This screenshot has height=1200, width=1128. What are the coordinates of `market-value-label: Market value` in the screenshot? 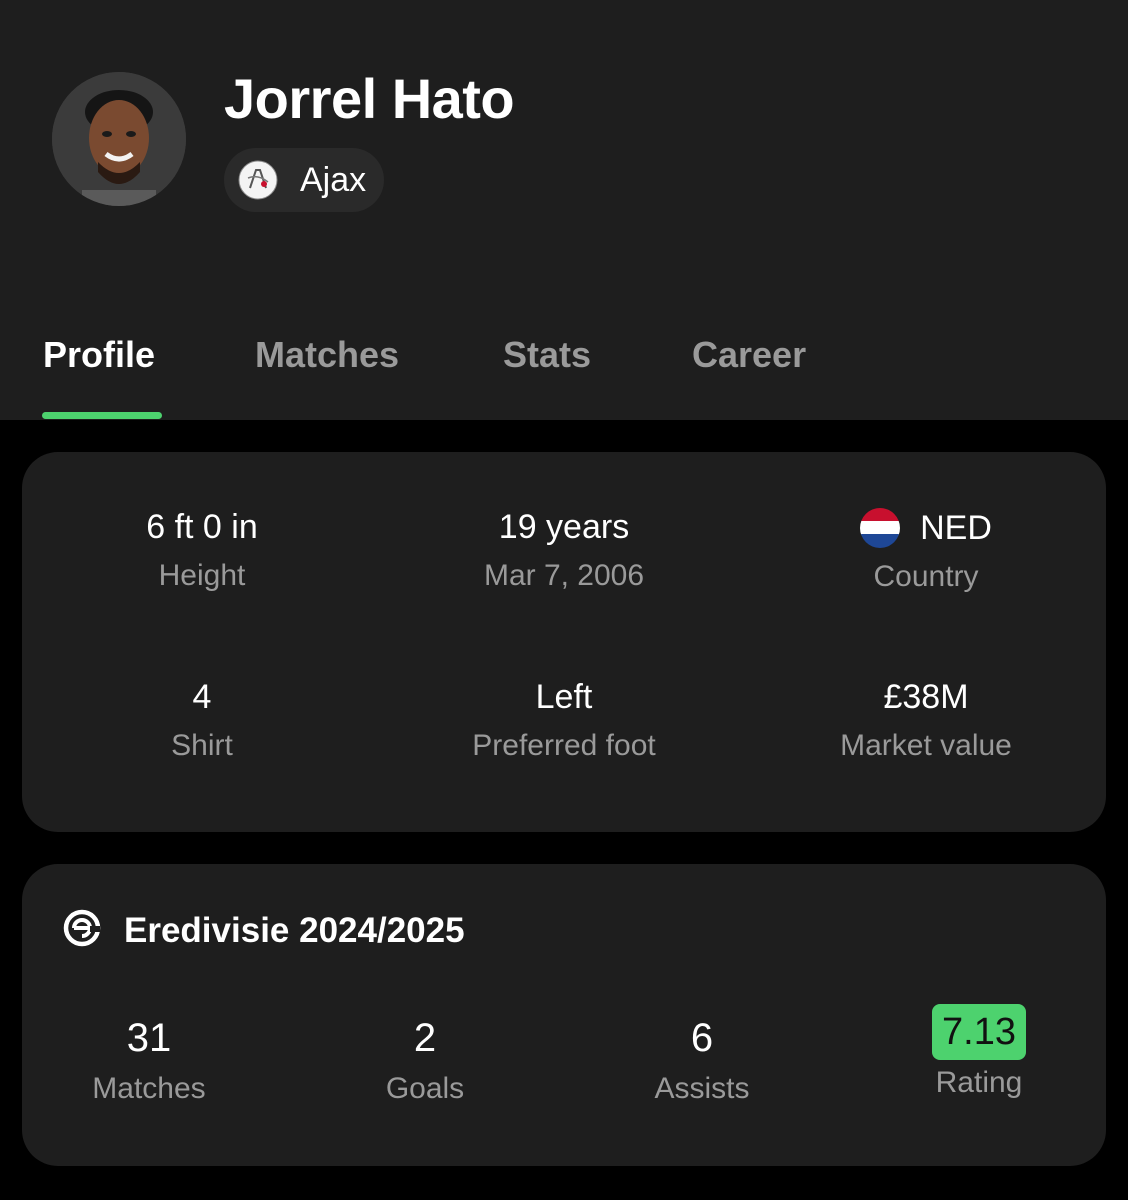 It's located at (926, 745).